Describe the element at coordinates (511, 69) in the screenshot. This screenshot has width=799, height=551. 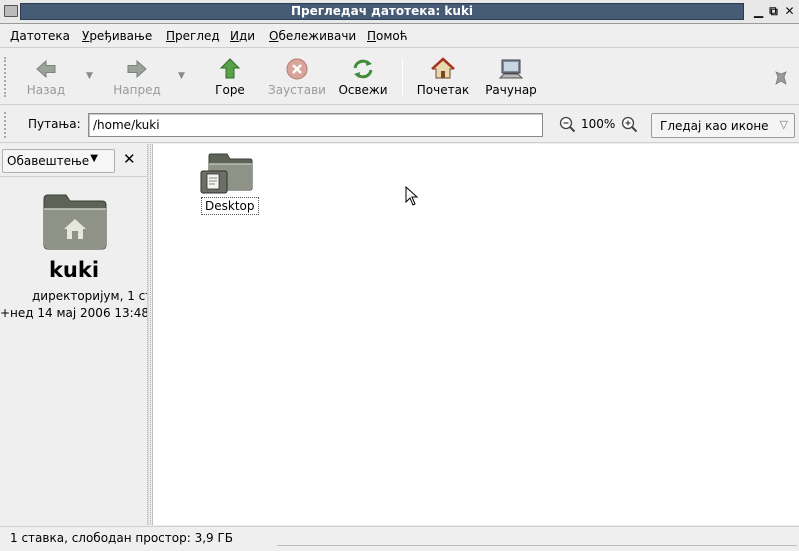
I see `computer-icon` at that location.